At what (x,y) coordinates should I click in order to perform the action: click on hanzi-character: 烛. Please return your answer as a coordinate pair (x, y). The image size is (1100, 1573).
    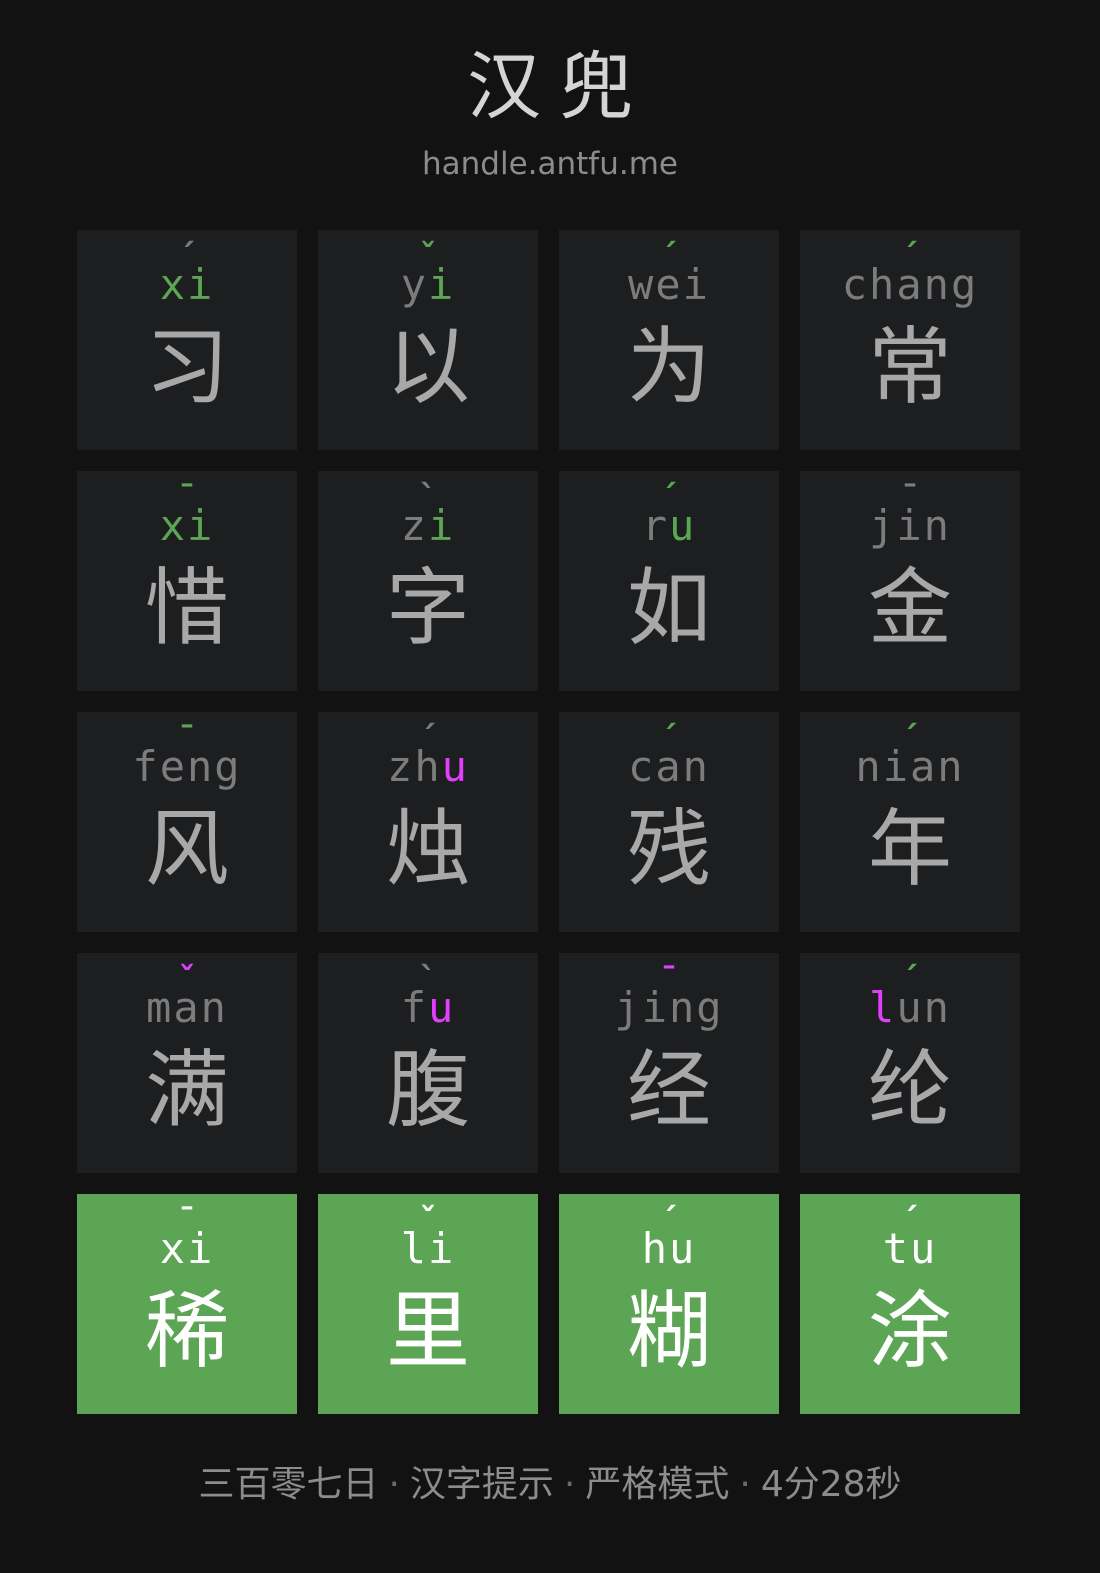
    Looking at the image, I should click on (427, 849).